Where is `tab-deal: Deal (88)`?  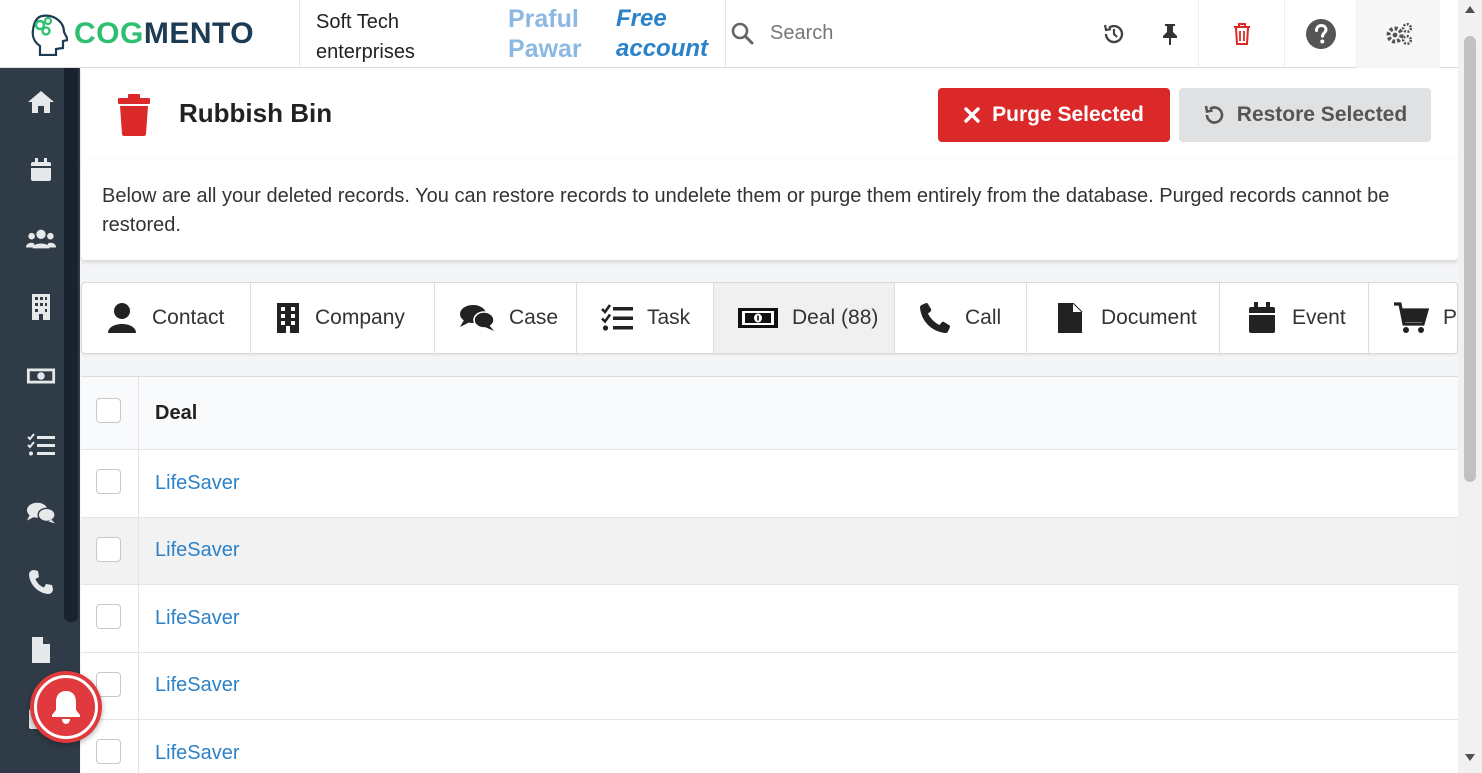 tab-deal: Deal (88) is located at coordinates (804, 318).